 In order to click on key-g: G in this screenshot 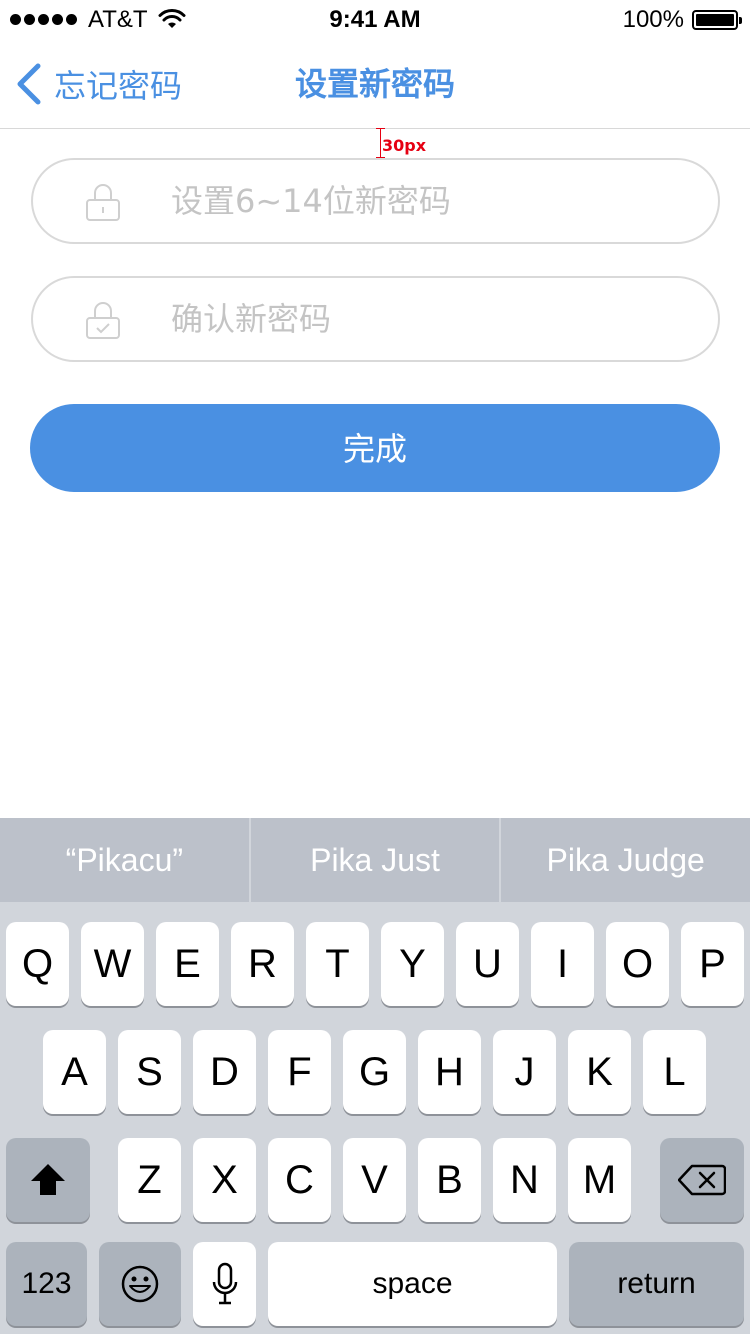, I will do `click(374, 1072)`.